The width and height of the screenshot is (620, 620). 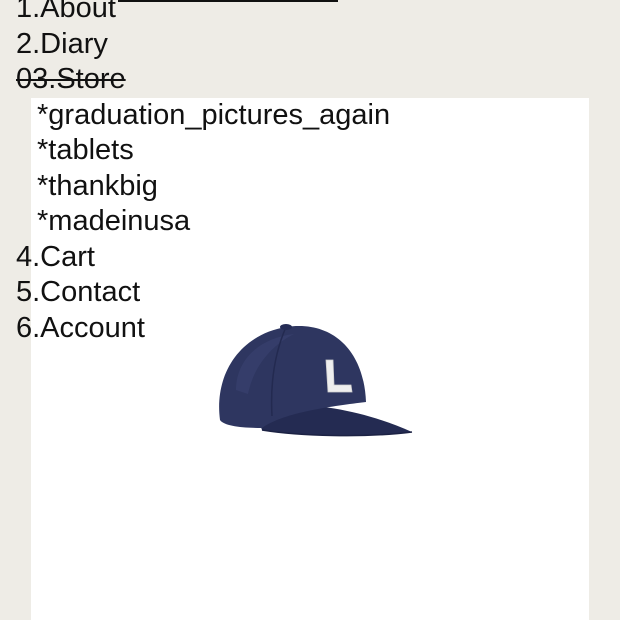 What do you see at coordinates (203, 80) in the screenshot?
I see `nav-item-store: 03.Store` at bounding box center [203, 80].